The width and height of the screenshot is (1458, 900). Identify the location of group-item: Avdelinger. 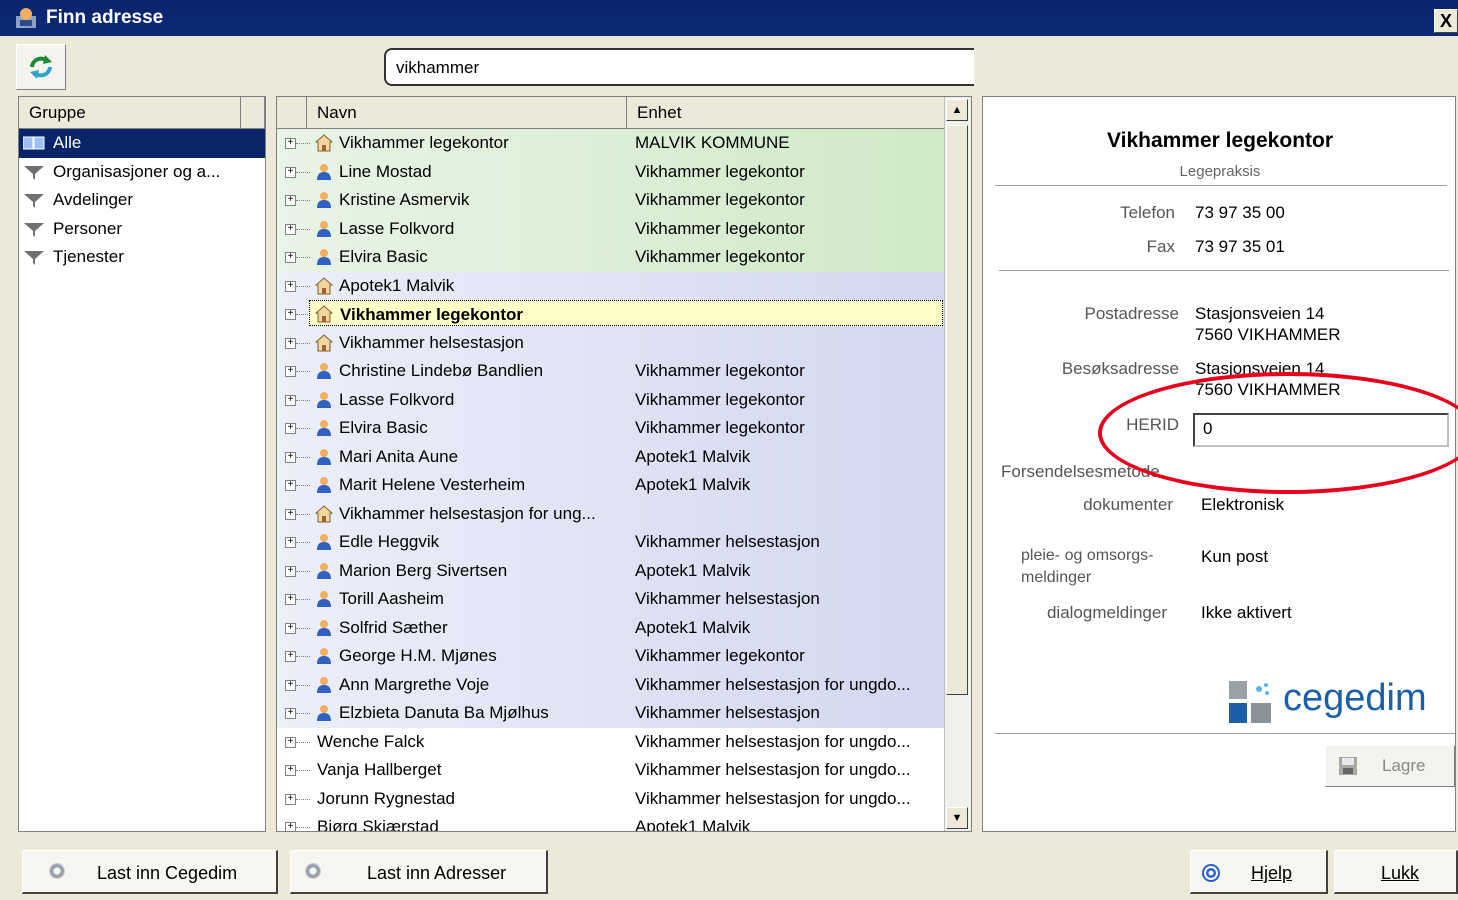
(142, 200).